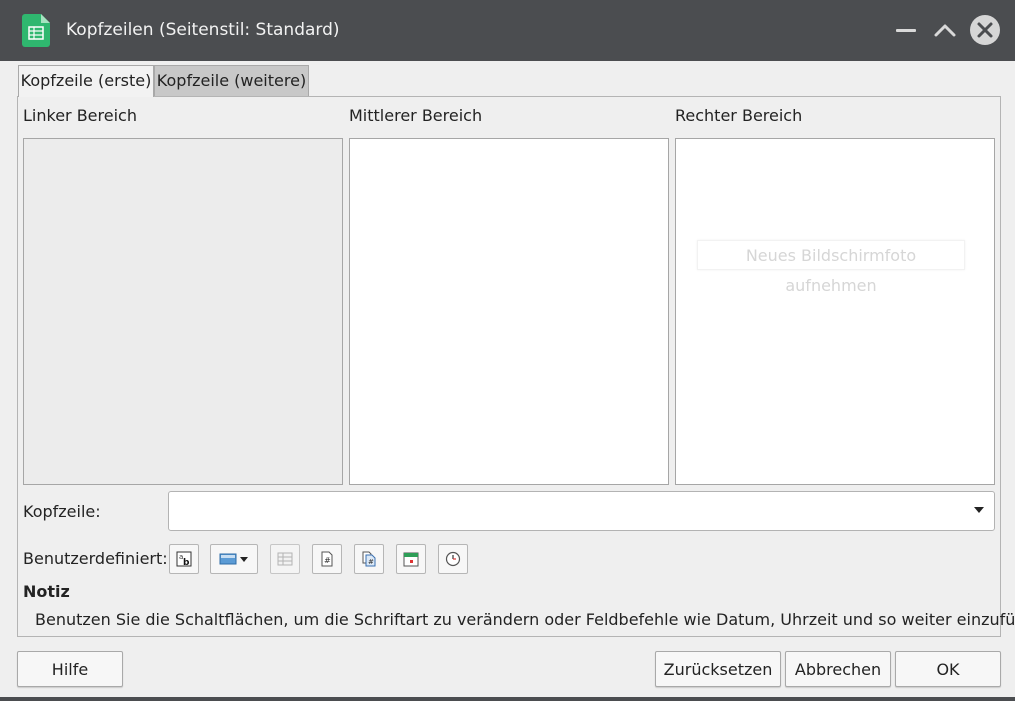  Describe the element at coordinates (581, 511) in the screenshot. I see `header-select` at that location.